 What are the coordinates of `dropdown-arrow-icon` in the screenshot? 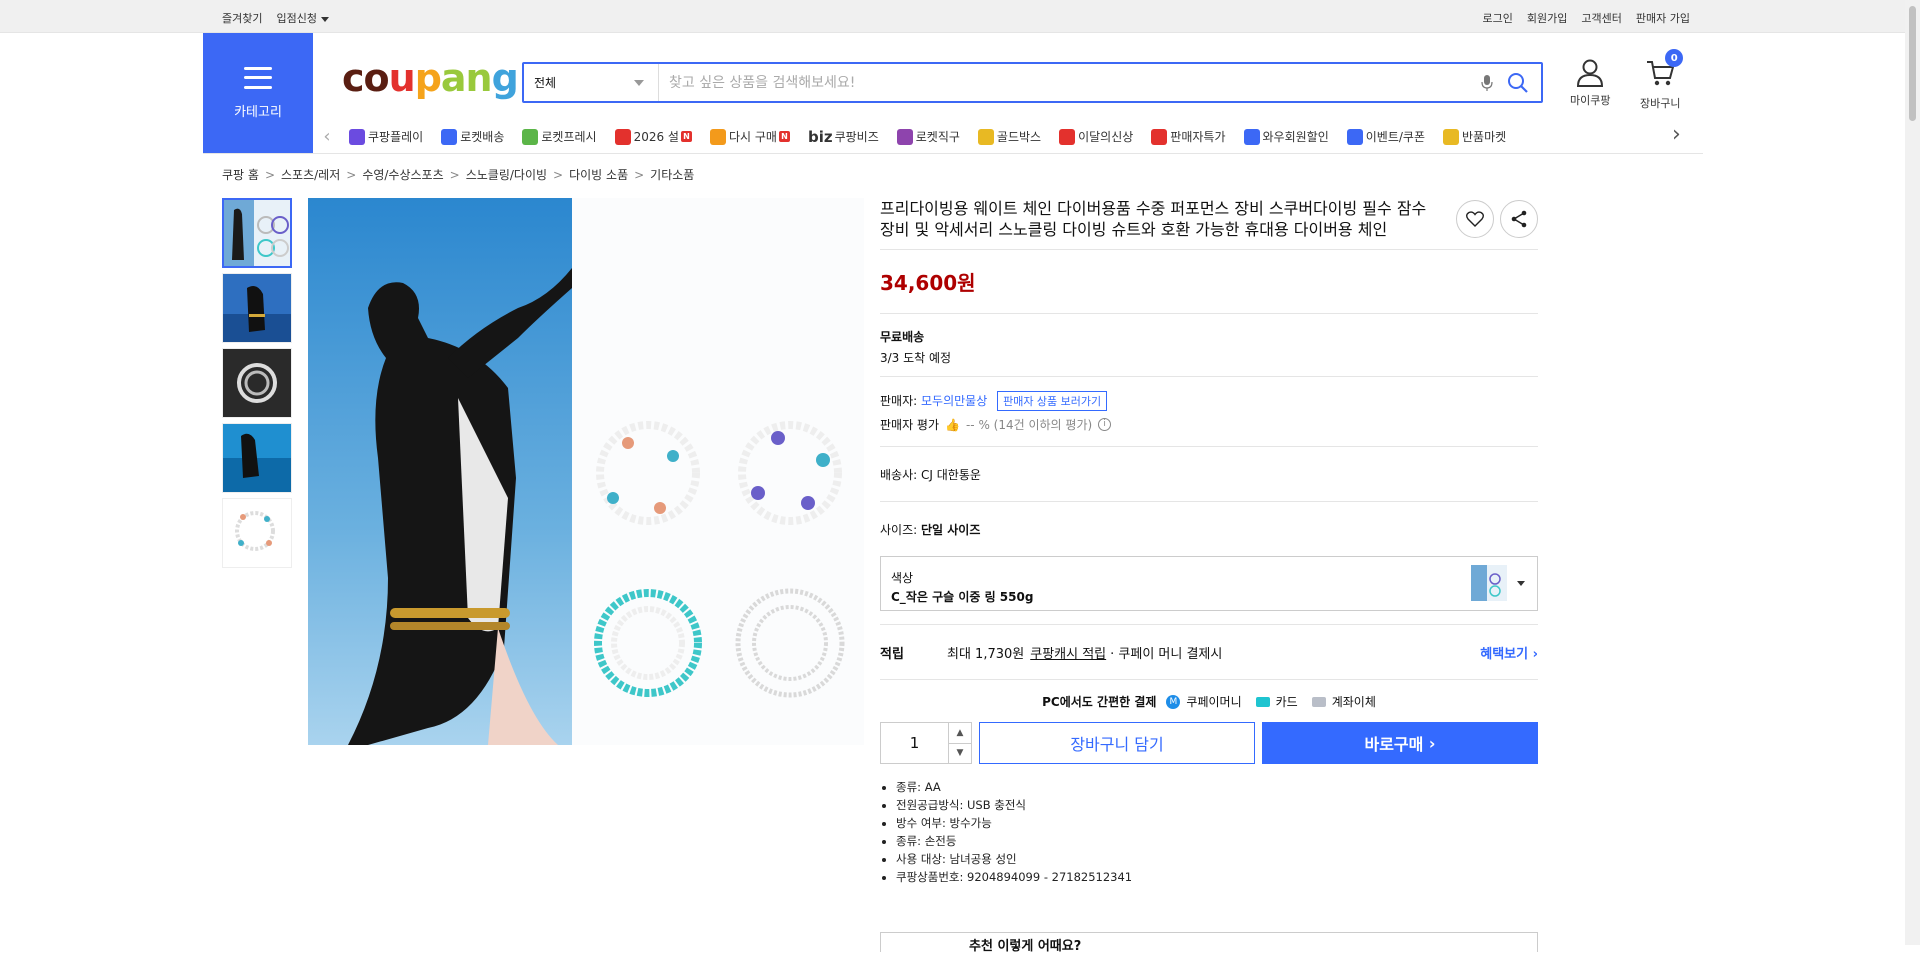 It's located at (639, 82).